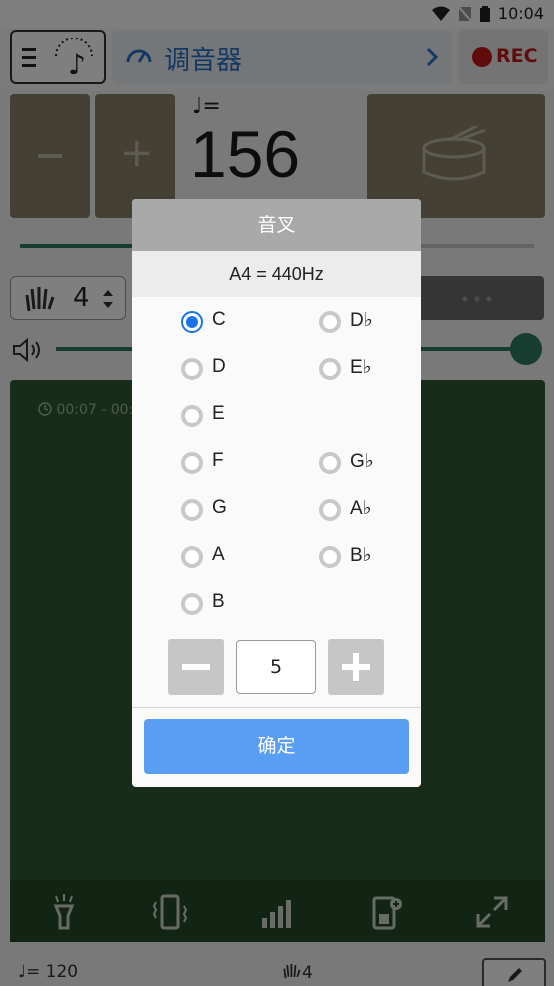 This screenshot has width=554, height=986. I want to click on note-option-b-flat: B♭, so click(370, 557).